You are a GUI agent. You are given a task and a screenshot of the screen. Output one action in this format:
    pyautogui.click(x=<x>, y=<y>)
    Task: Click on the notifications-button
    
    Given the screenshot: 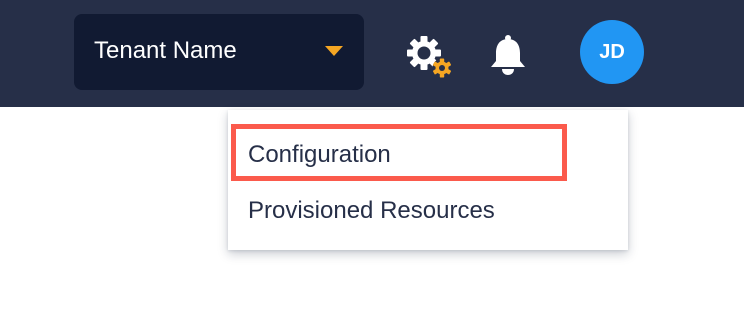 What is the action you would take?
    pyautogui.click(x=508, y=55)
    